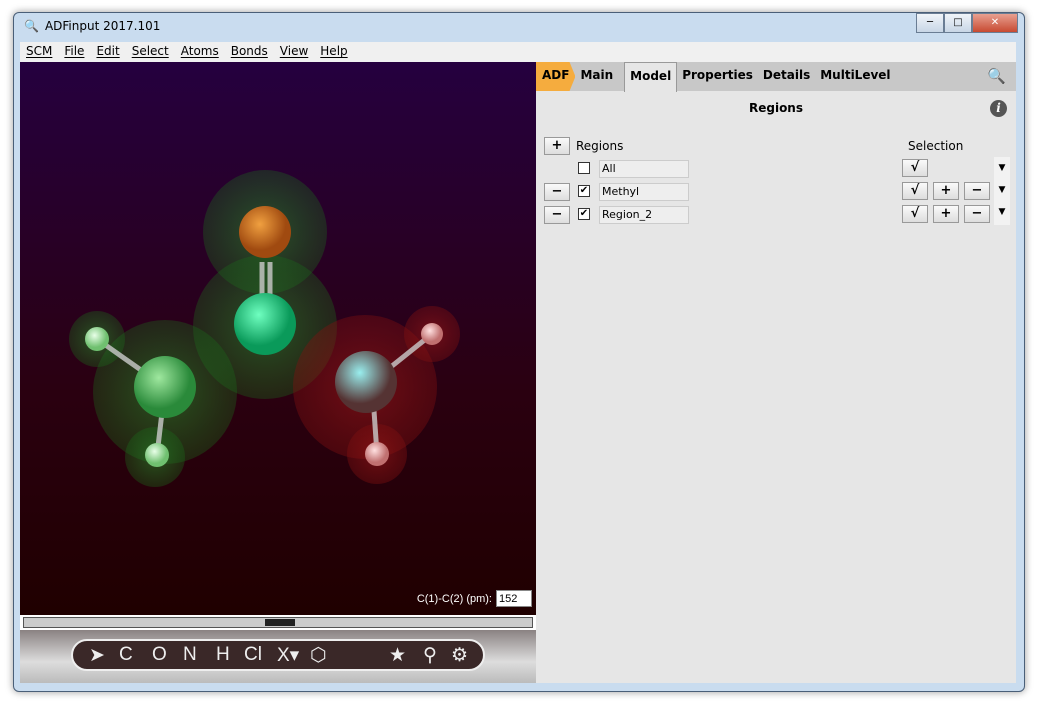 This screenshot has width=1042, height=709. What do you see at coordinates (644, 192) in the screenshot?
I see `region-name-field: Methyl` at bounding box center [644, 192].